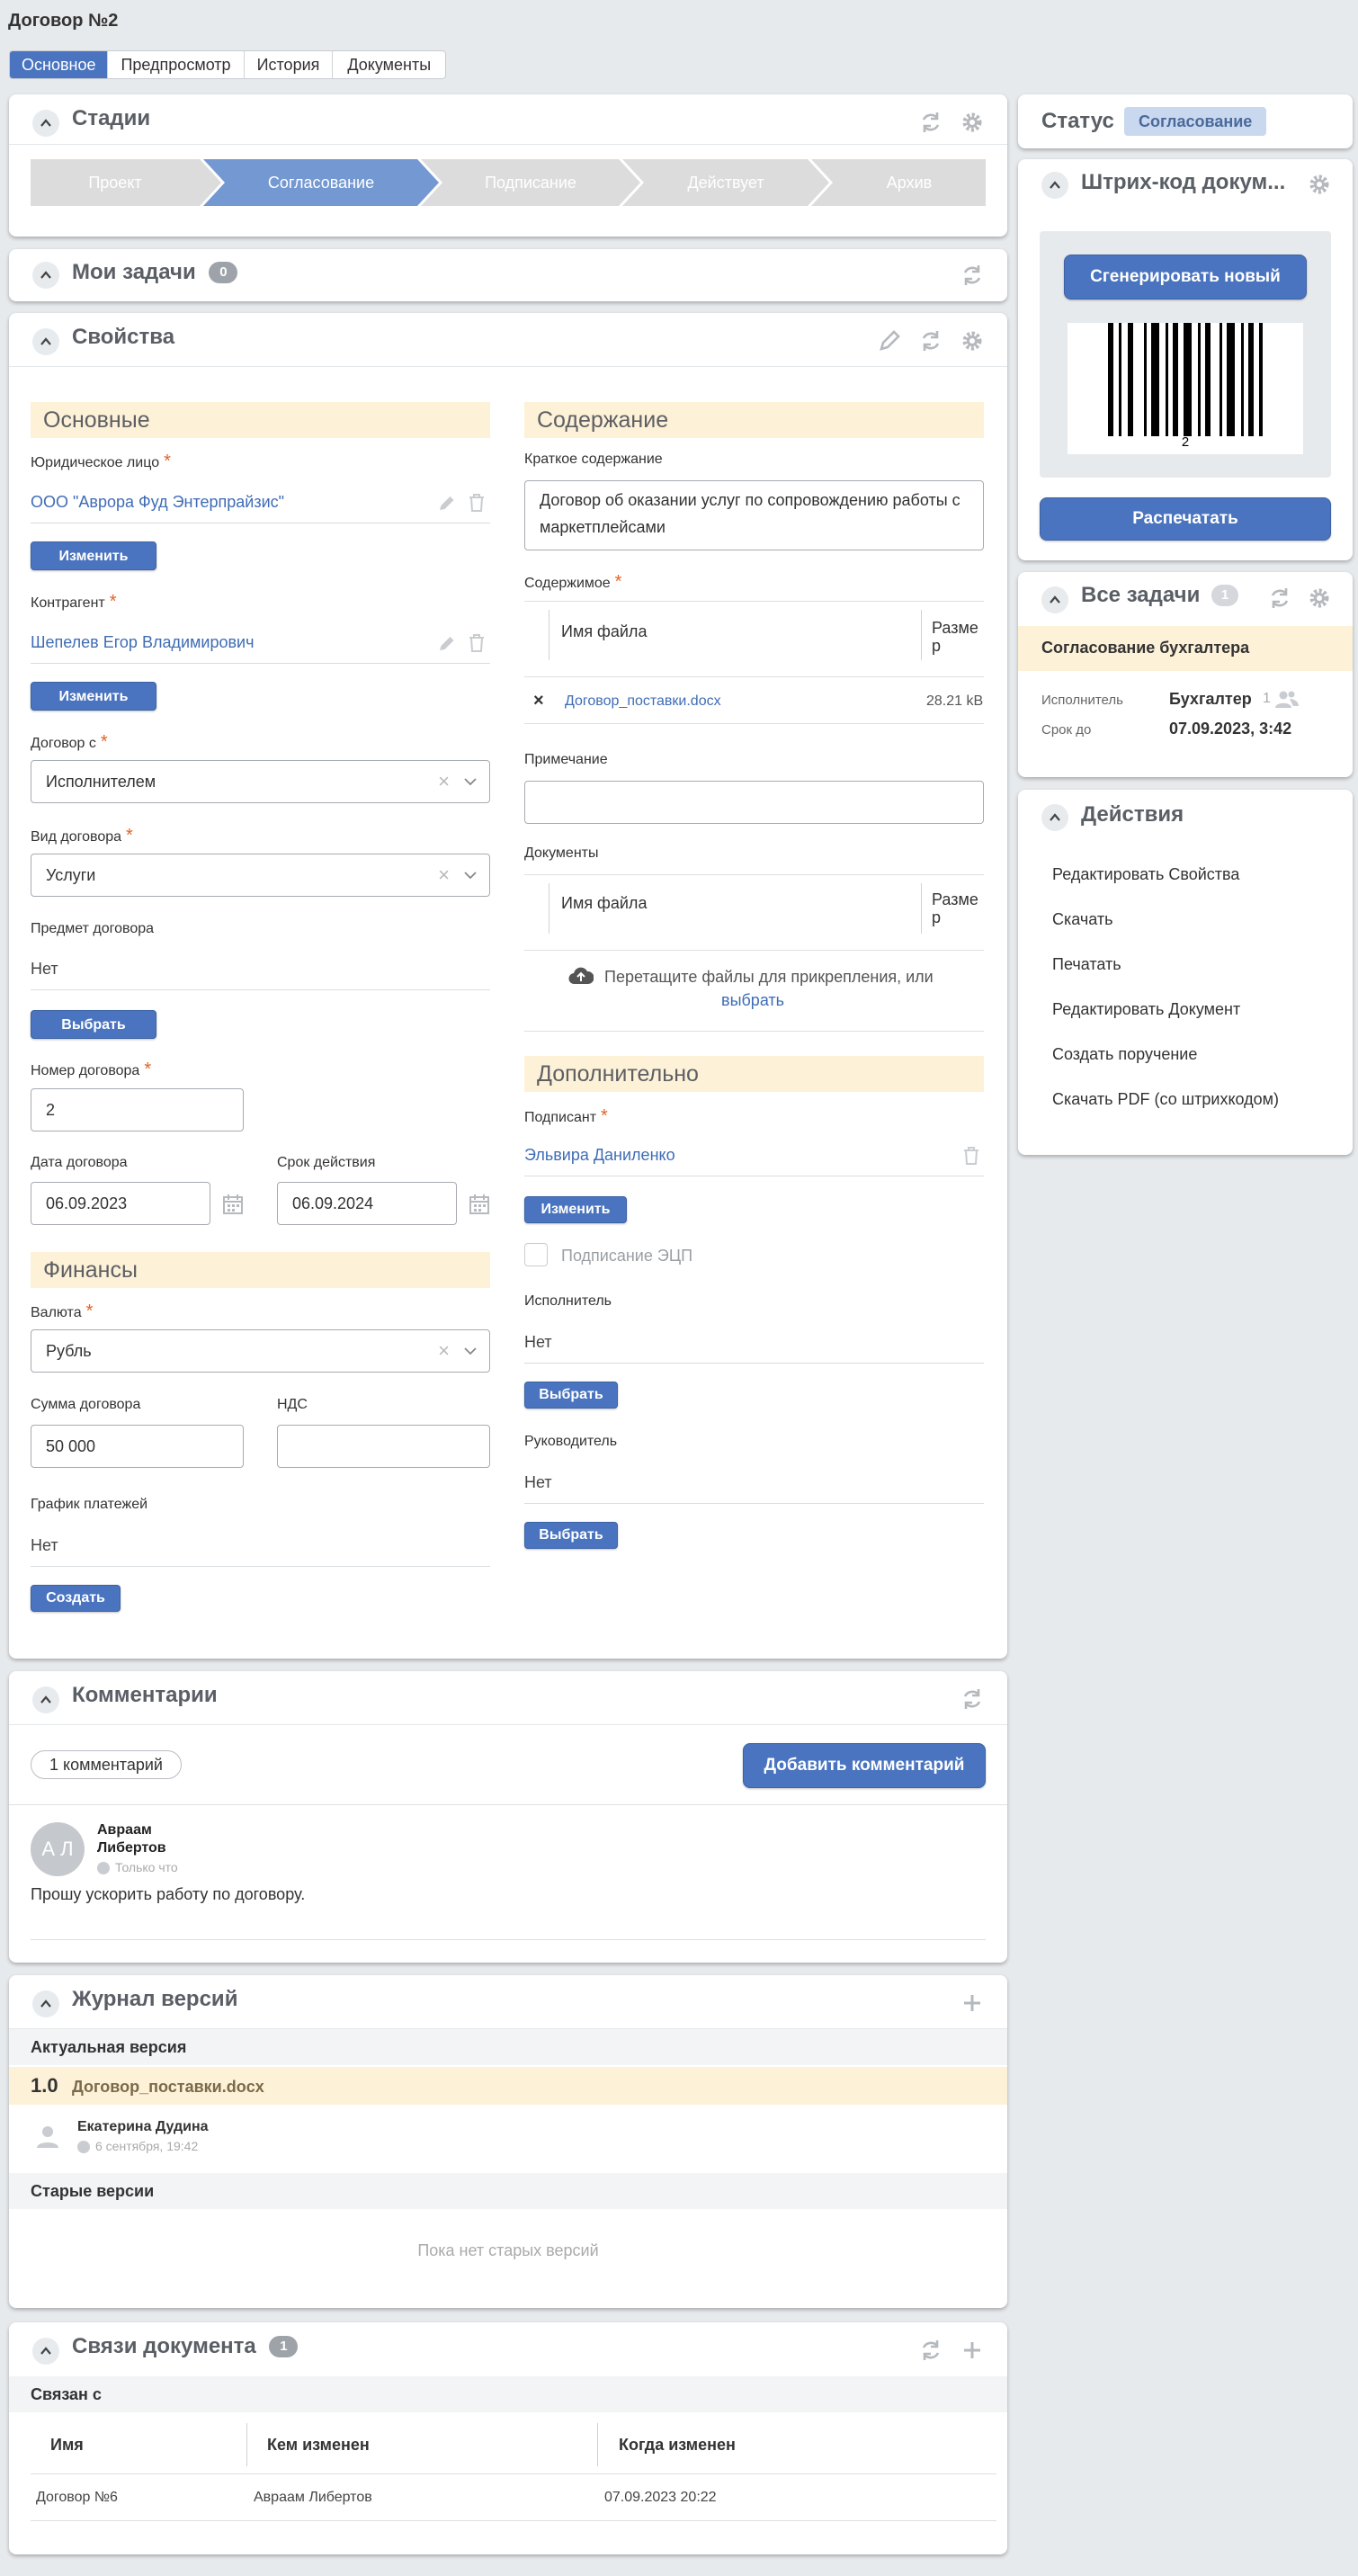 Image resolution: width=1358 pixels, height=2576 pixels. Describe the element at coordinates (643, 701) in the screenshot. I see `file-link: Договор_поставки.docx` at that location.